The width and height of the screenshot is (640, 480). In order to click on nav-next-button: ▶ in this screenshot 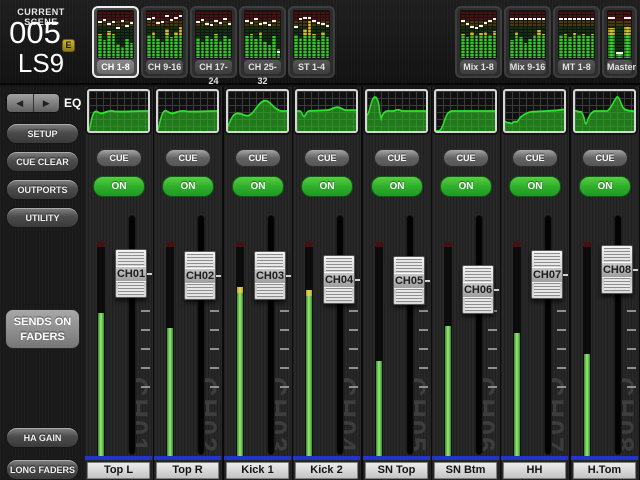, I will do `click(46, 103)`.